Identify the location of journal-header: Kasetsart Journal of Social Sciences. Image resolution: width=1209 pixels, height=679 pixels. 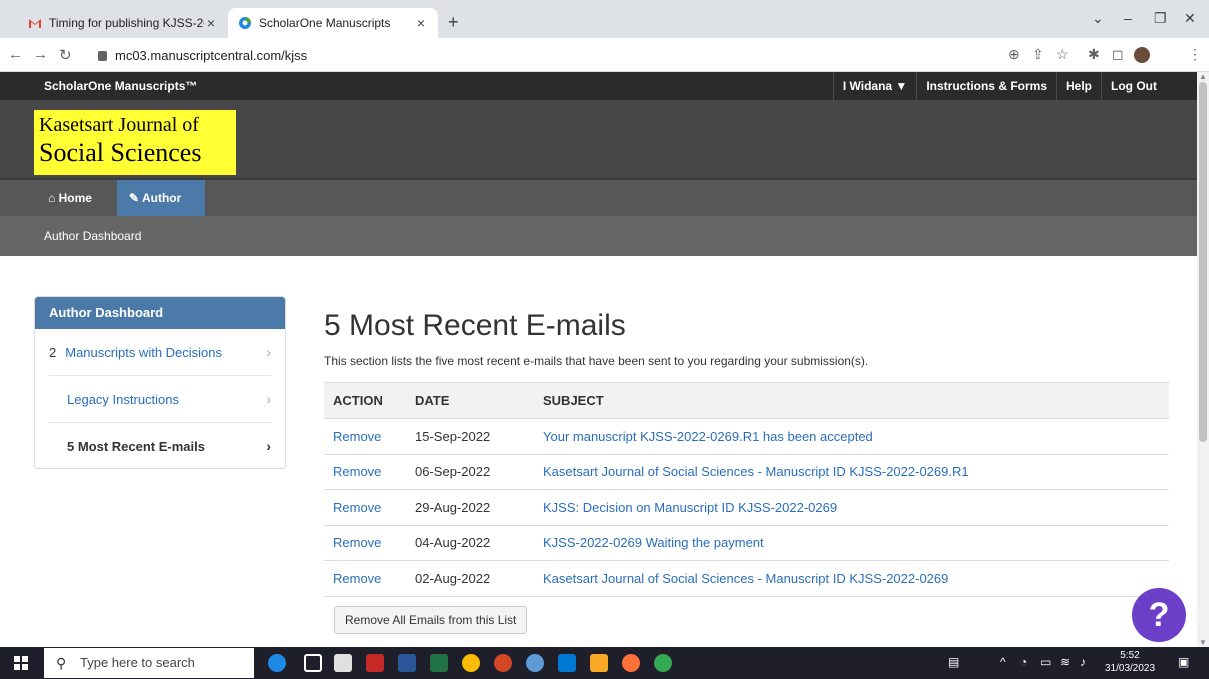
(598, 139).